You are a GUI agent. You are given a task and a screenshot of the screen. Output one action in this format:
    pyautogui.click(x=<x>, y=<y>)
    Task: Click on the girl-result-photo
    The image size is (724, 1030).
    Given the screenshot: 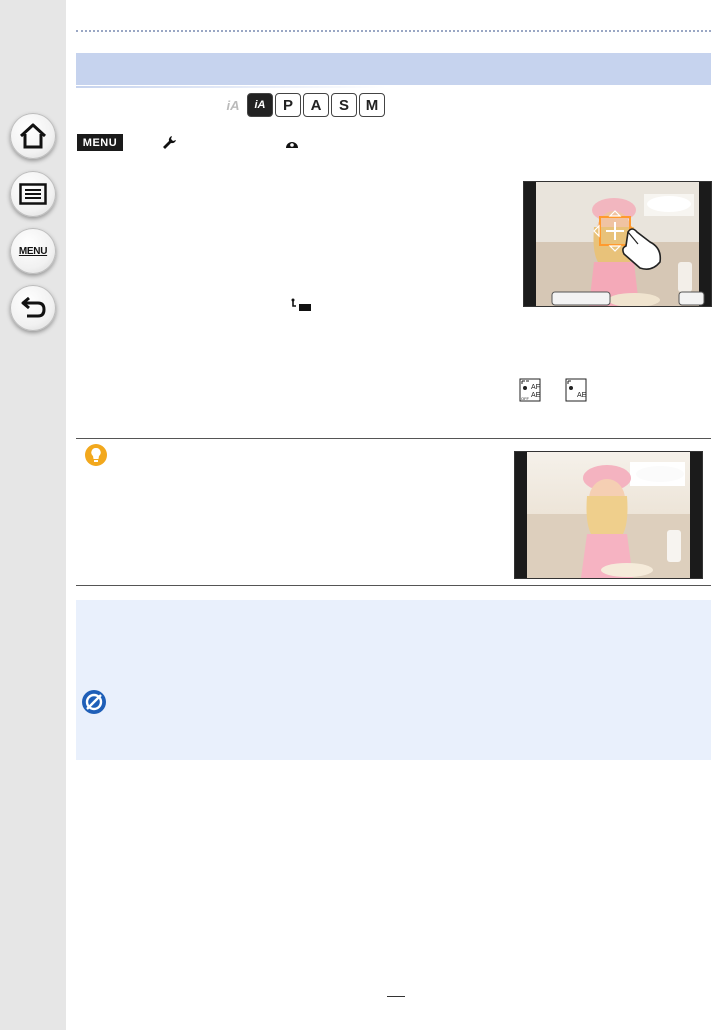 What is the action you would take?
    pyautogui.click(x=608, y=515)
    